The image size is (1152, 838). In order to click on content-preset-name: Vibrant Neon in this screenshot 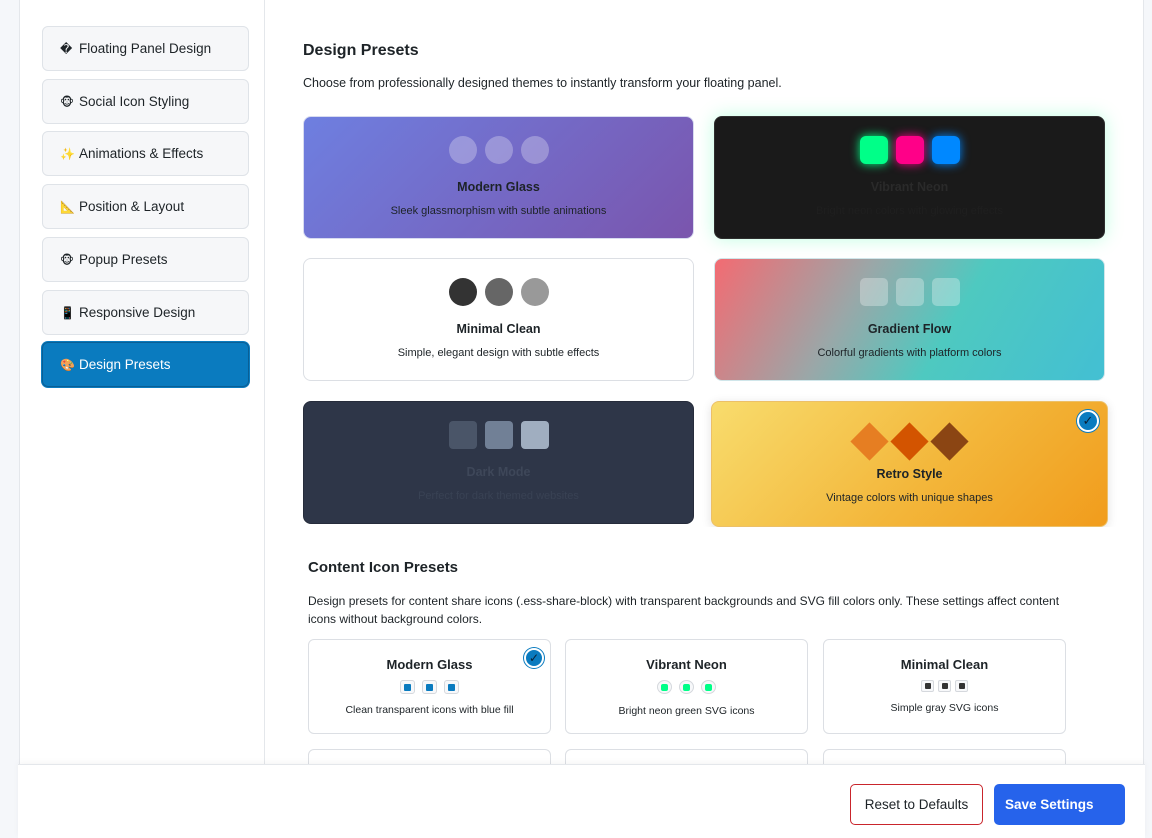, I will do `click(686, 664)`.